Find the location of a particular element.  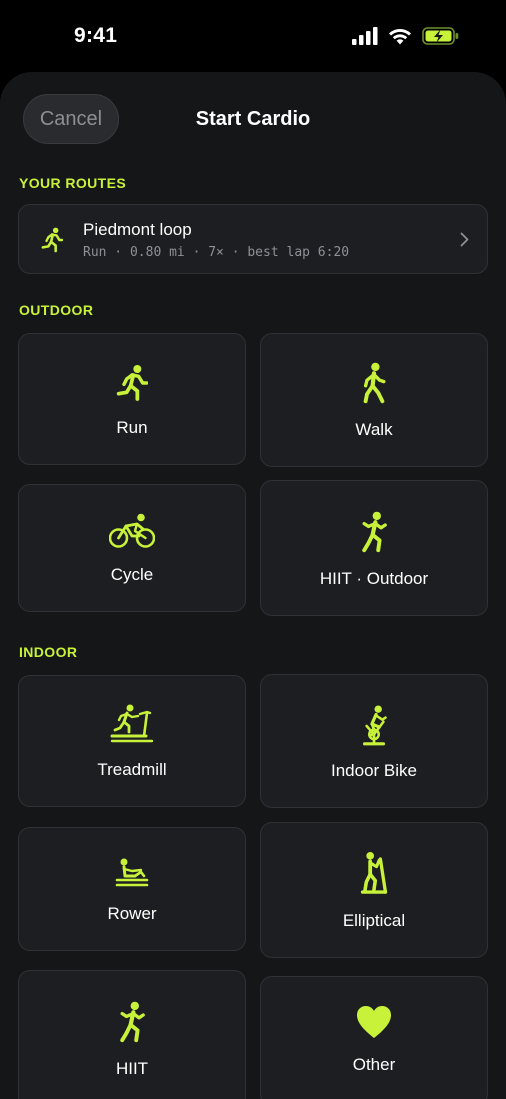

heart-icon is located at coordinates (374, 1022).